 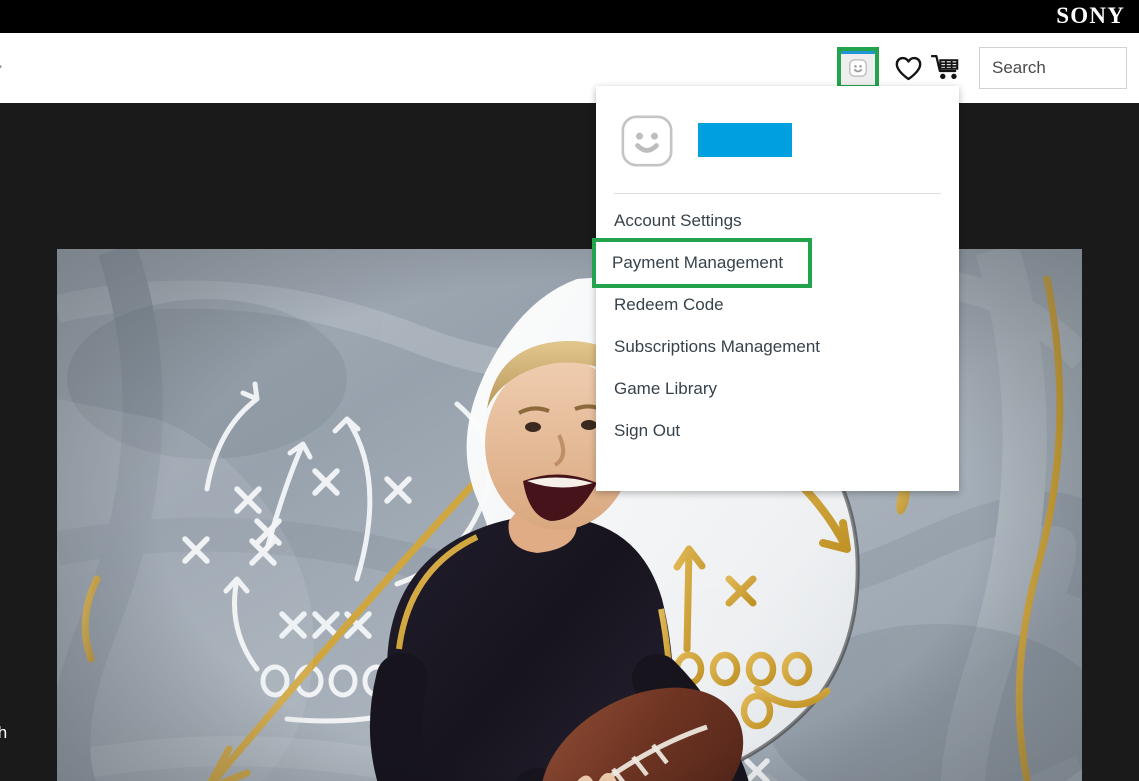 What do you see at coordinates (569, 16) in the screenshot?
I see `sony-brand-bar: SONY` at bounding box center [569, 16].